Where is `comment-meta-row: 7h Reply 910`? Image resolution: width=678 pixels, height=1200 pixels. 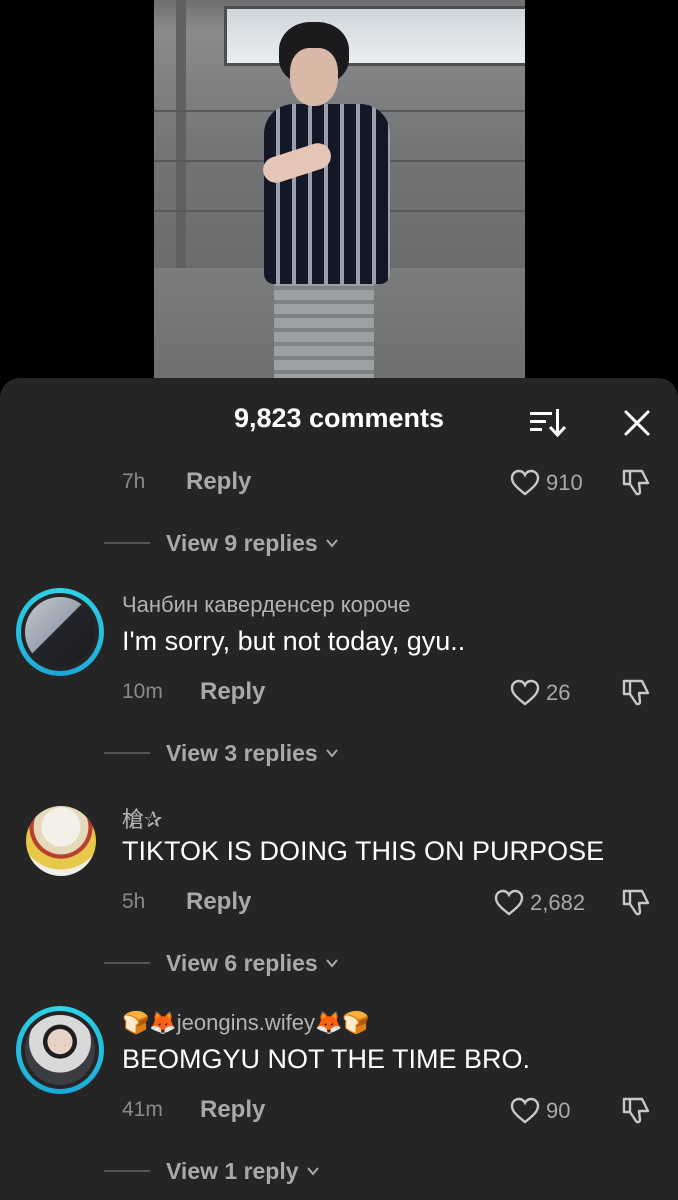
comment-meta-row: 7h Reply 910 is located at coordinates (339, 484).